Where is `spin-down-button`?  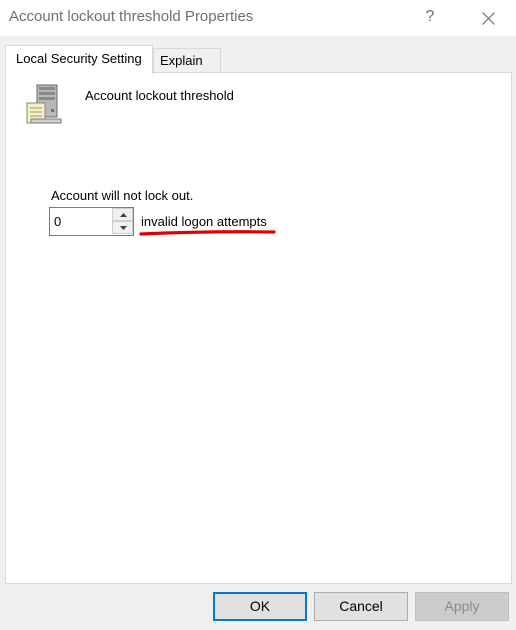
spin-down-button is located at coordinates (122, 227).